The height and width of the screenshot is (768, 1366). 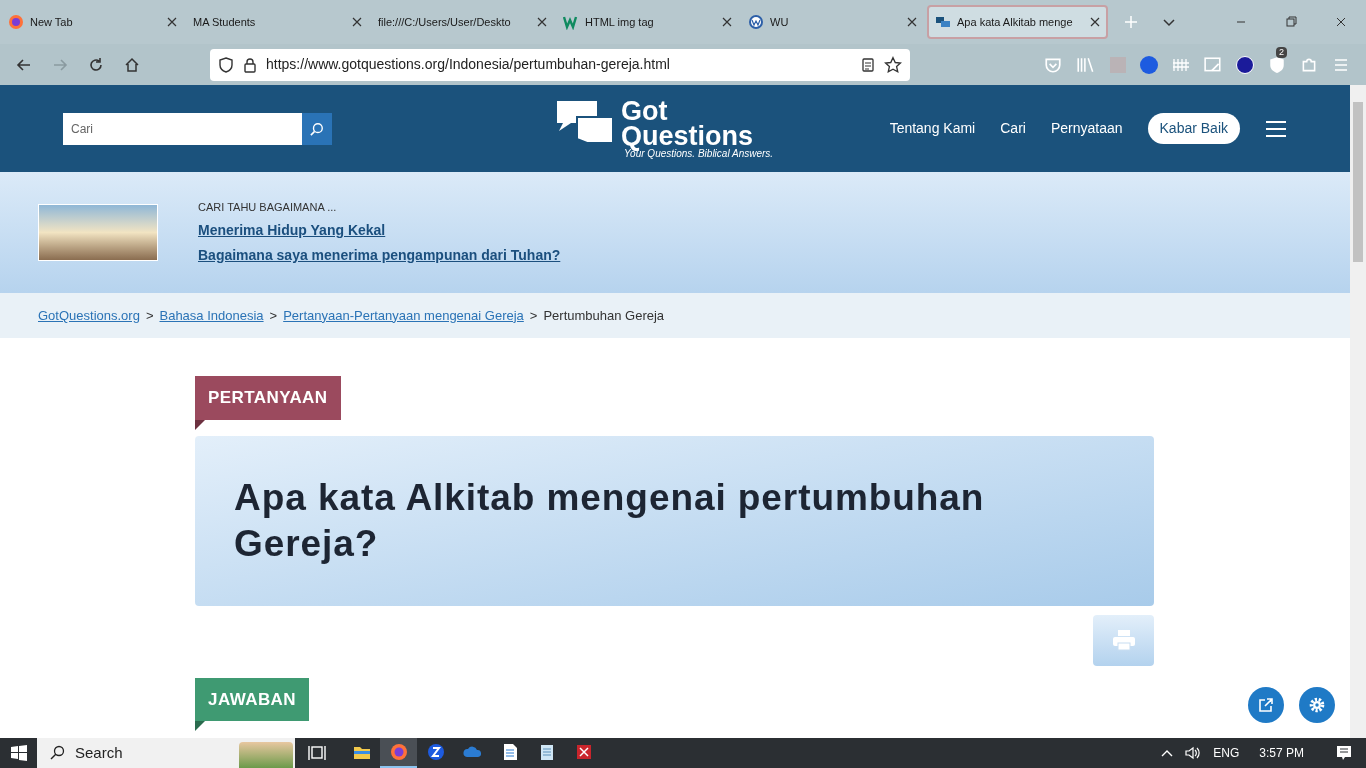 What do you see at coordinates (687, 135) in the screenshot?
I see `logo-text: Questions` at bounding box center [687, 135].